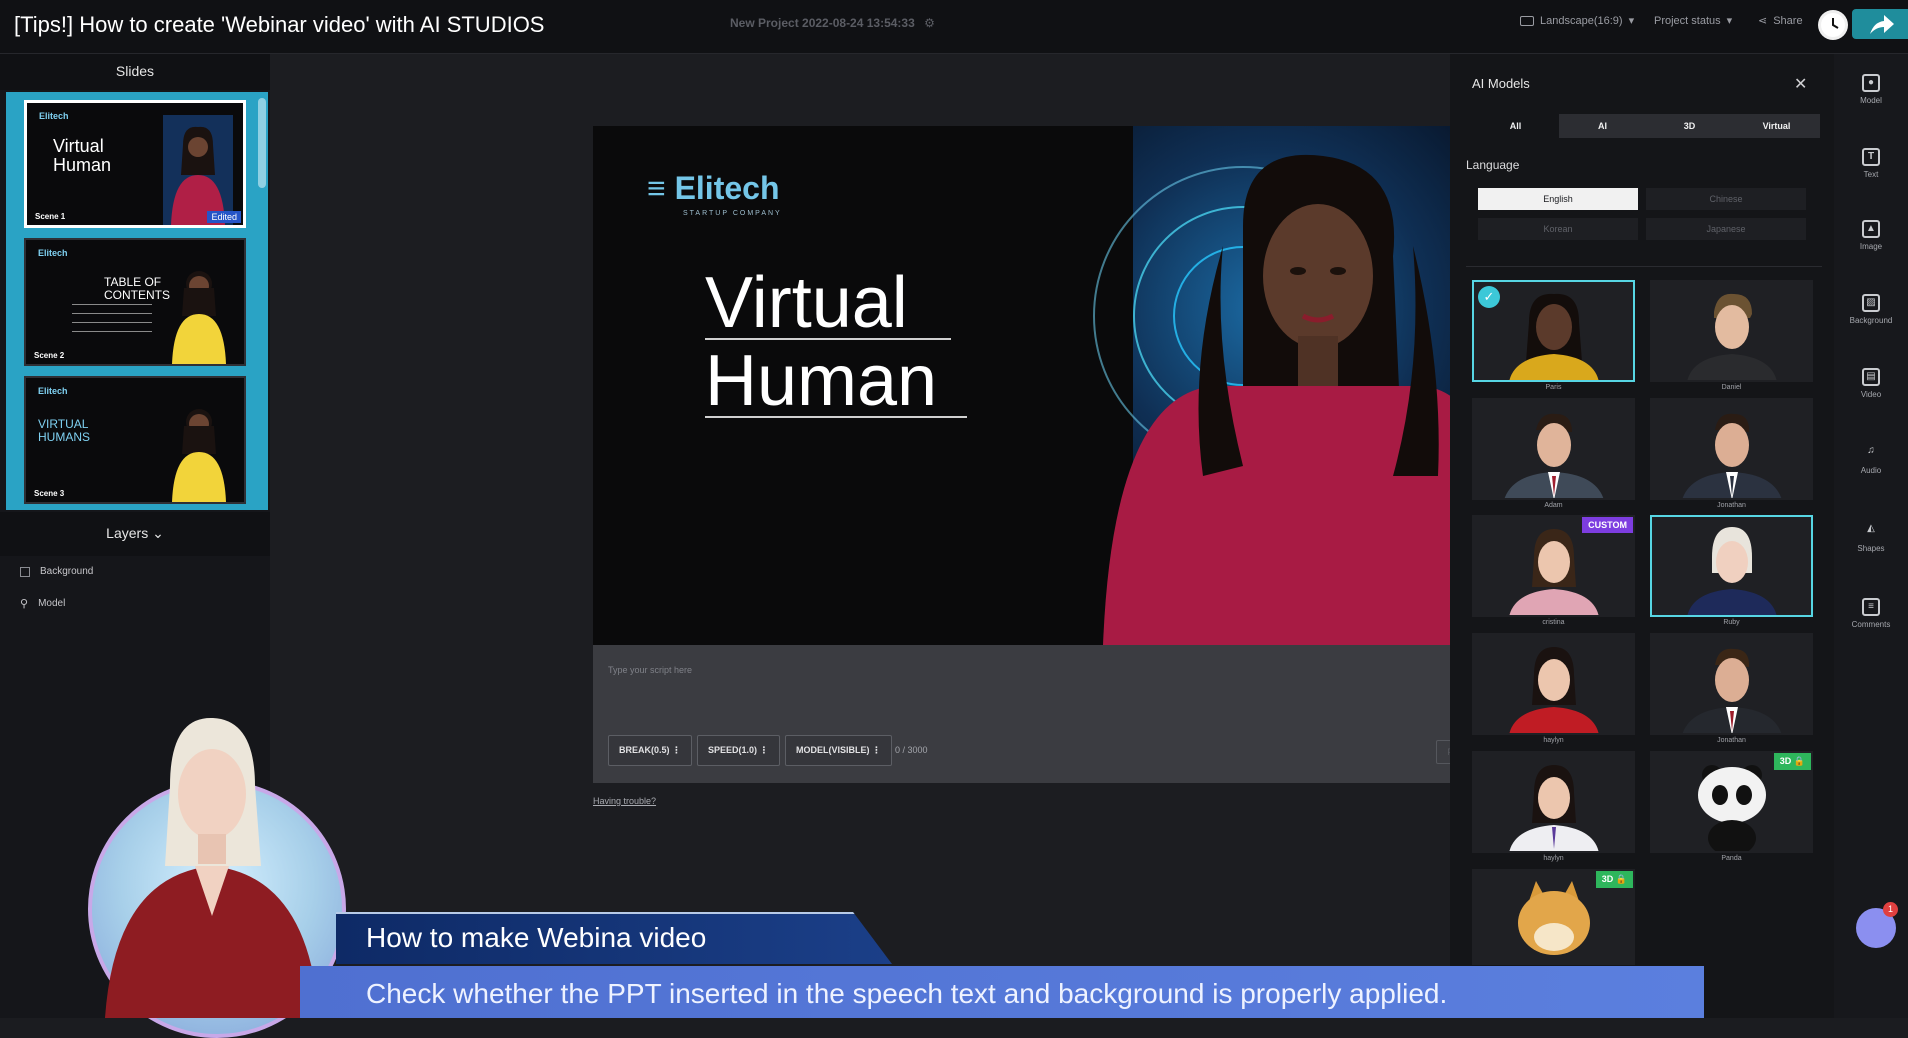 This screenshot has width=1908, height=1038. Describe the element at coordinates (1553, 387) in the screenshot. I see `model-name: Paris` at that location.